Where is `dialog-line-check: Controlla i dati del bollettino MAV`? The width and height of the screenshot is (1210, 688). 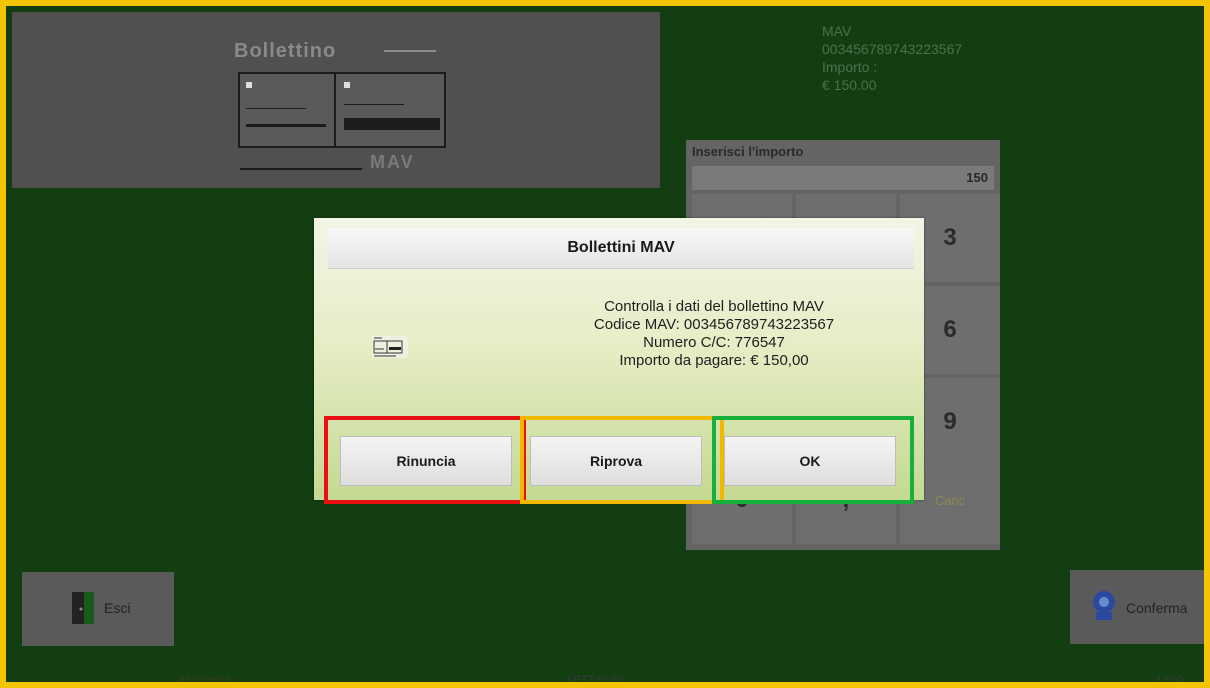
dialog-line-check: Controlla i dati del bollettino MAV is located at coordinates (714, 306).